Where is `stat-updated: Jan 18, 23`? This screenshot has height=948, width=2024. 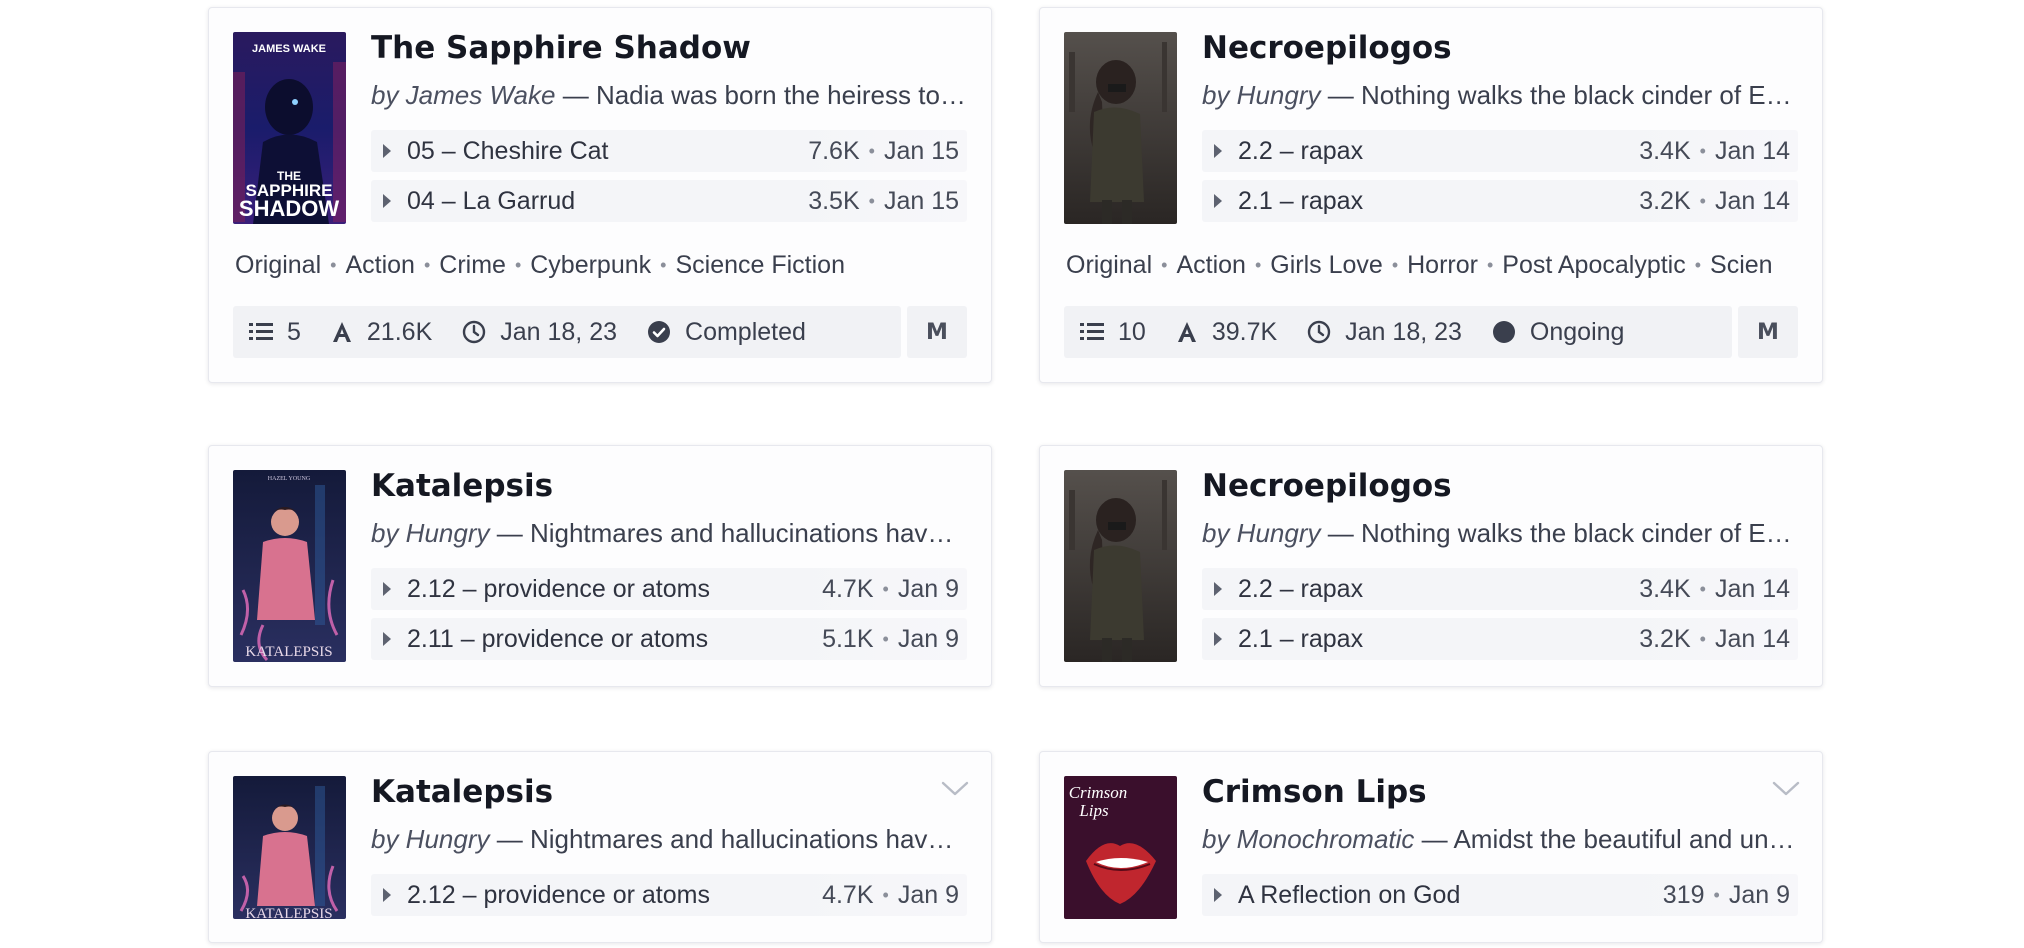 stat-updated: Jan 18, 23 is located at coordinates (1384, 332).